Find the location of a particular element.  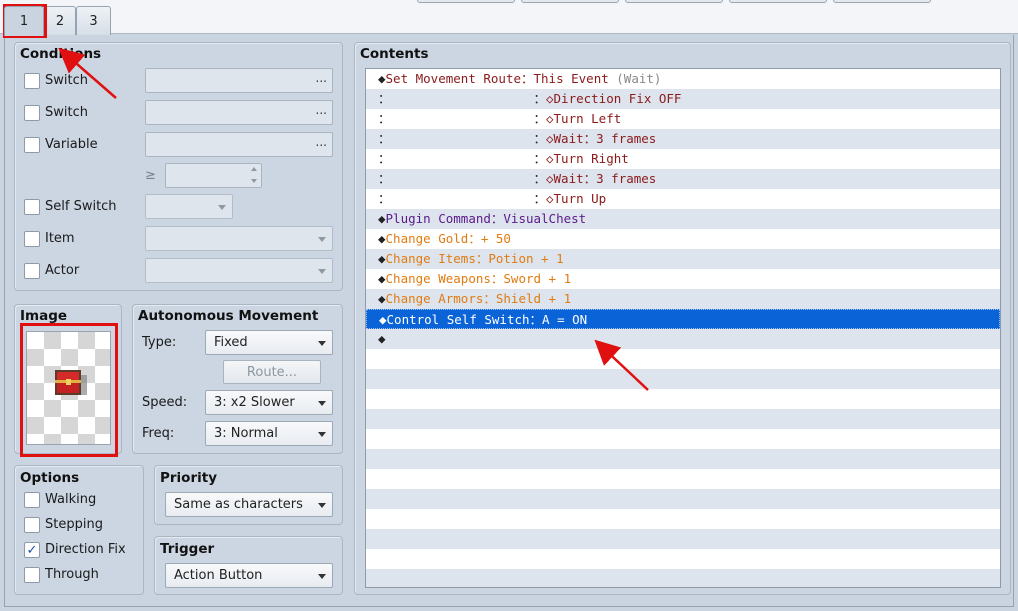

through-checkbox is located at coordinates (32, 575).